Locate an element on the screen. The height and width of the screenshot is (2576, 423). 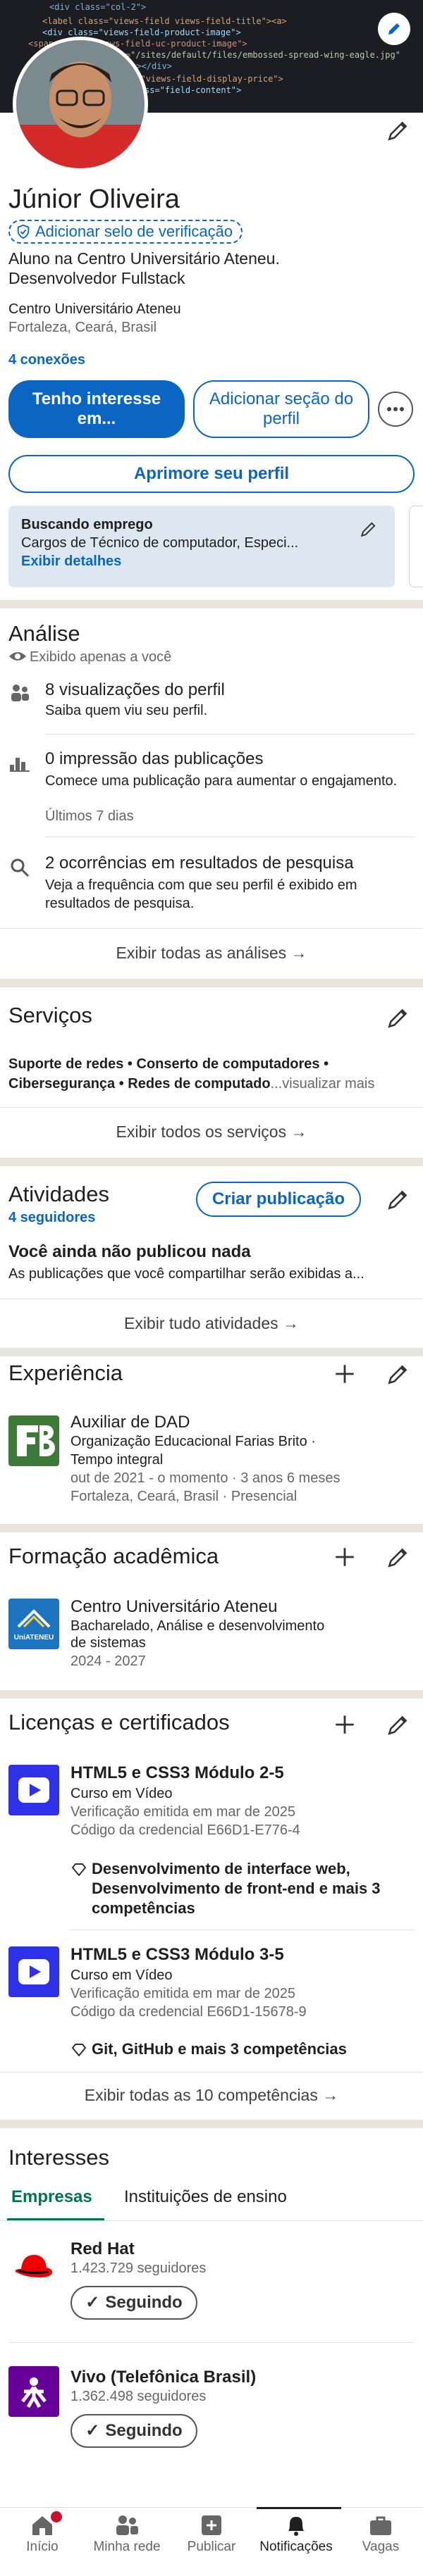
show-all-activity-link: Exibir tudo atividades → is located at coordinates (211, 1323).